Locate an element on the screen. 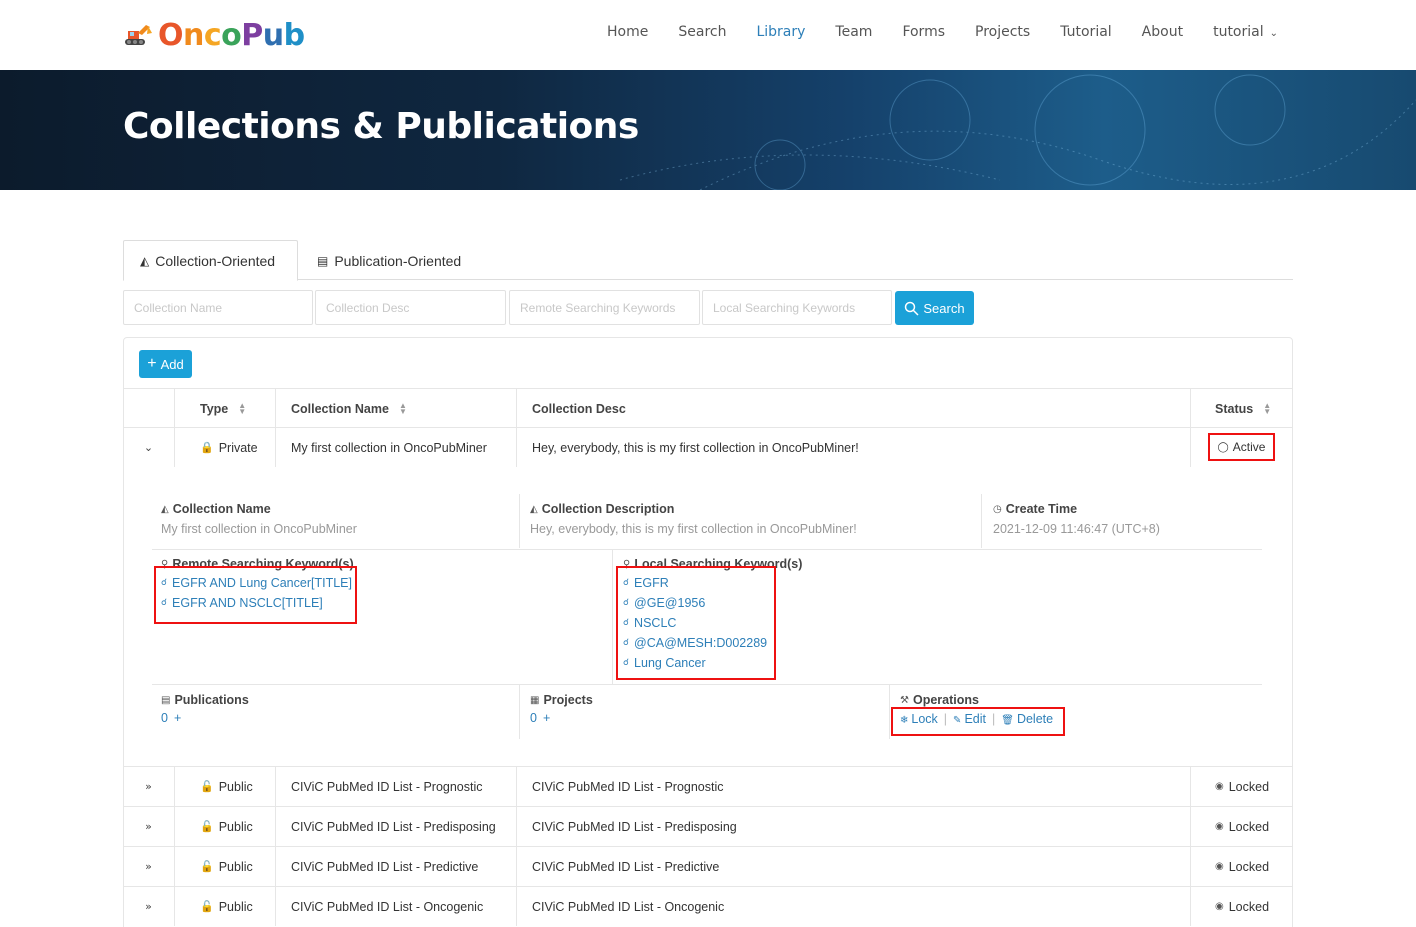 This screenshot has height=927, width=1416. detail-value: 2021-12-09 11:46:47 (UTC+8) is located at coordinates (1076, 529).